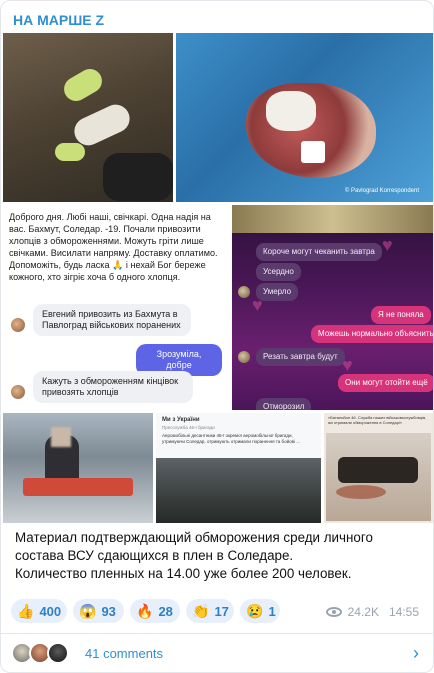  I want to click on boots-shape, so click(378, 470).